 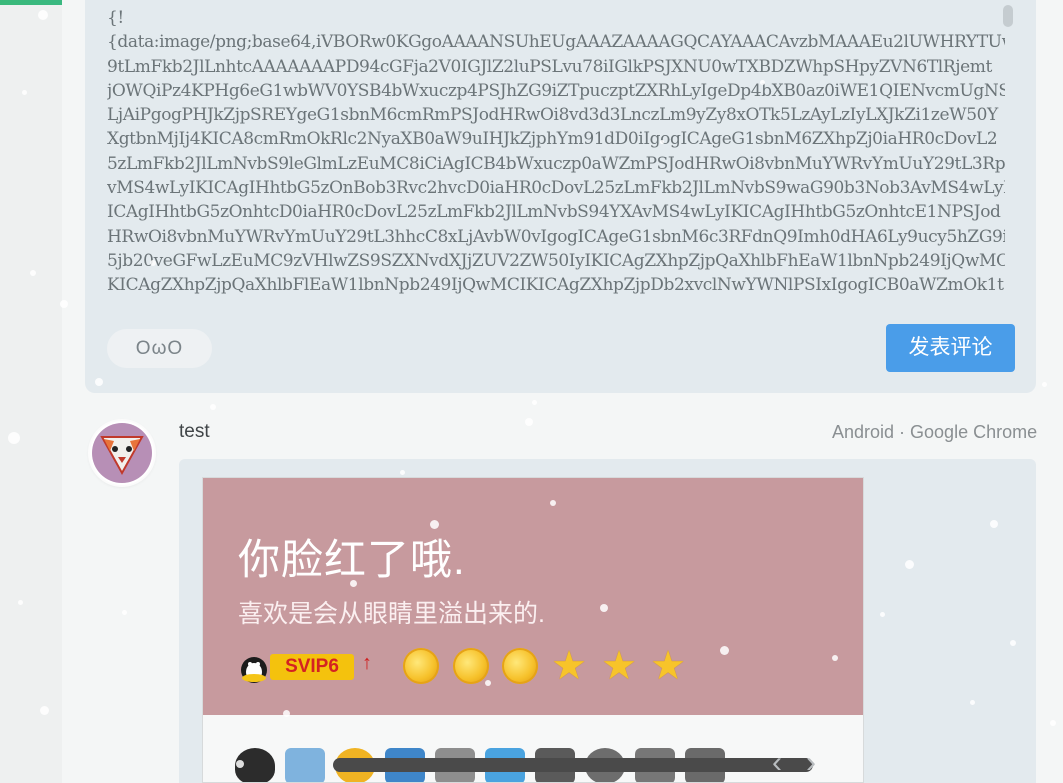 I want to click on mail-icon, so click(x=305, y=765).